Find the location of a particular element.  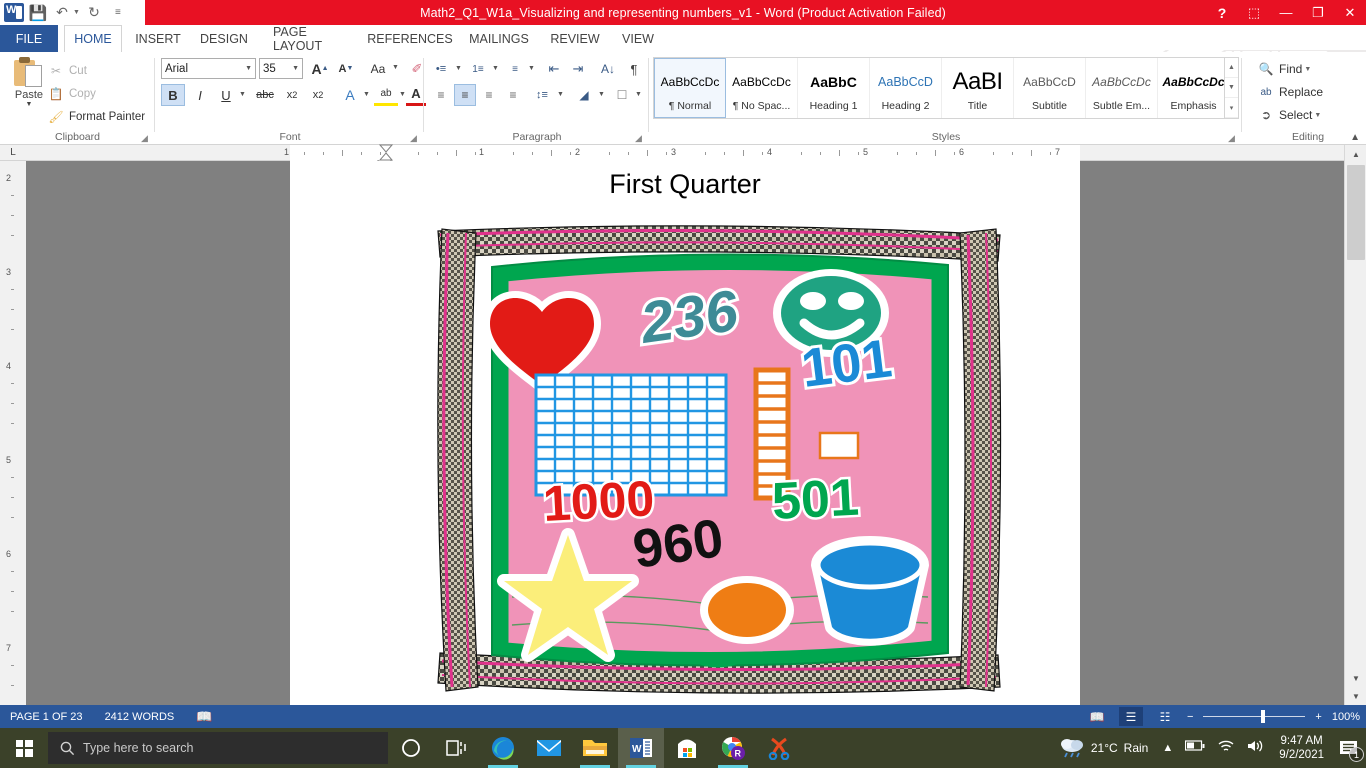

horizontal-ruler: 1 1 2 3 4 5 6 7 is located at coordinates (685, 152).